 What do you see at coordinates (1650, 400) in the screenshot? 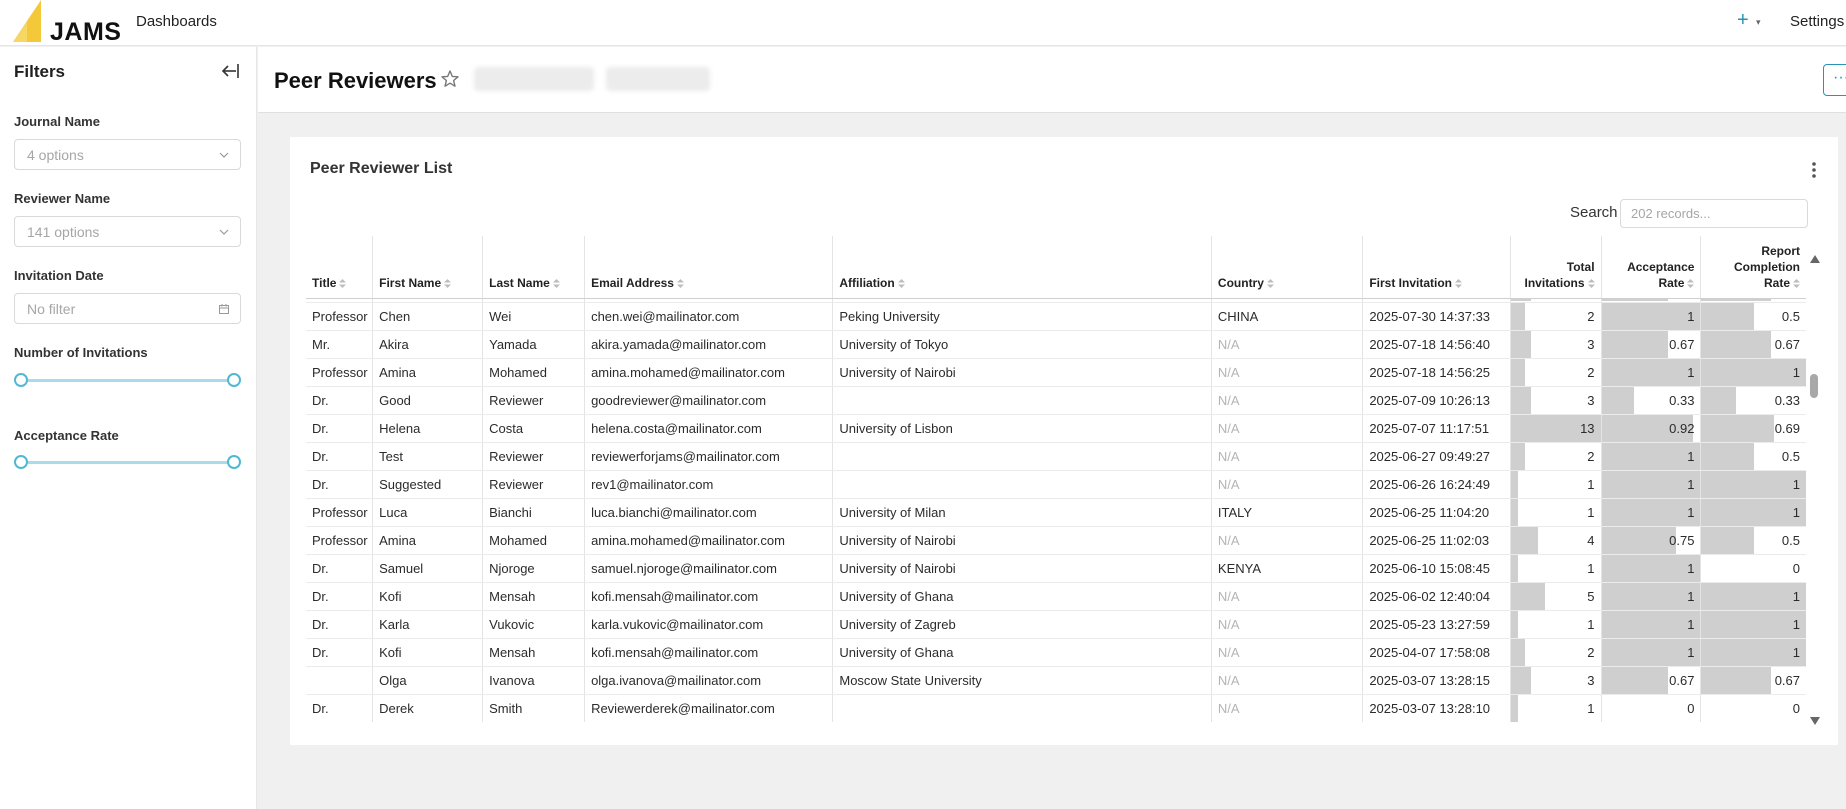
I see `table-cell: 0.33` at bounding box center [1650, 400].